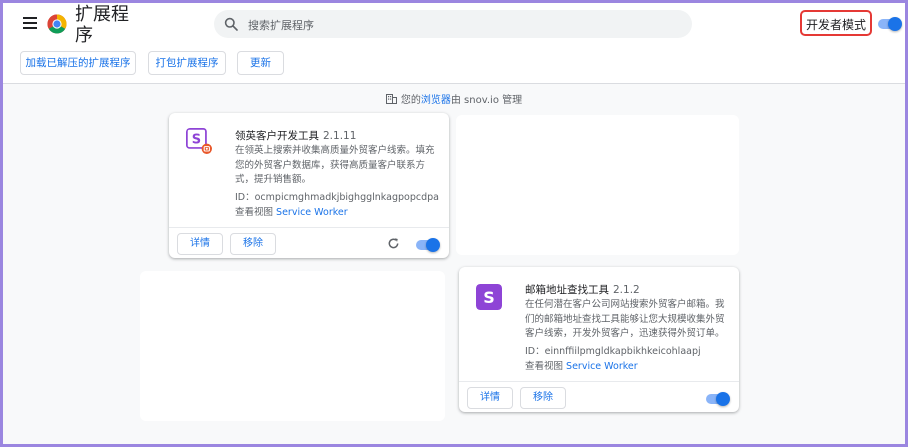 The image size is (908, 447). I want to click on pack-extension-button: 打包扩展程序, so click(187, 63).